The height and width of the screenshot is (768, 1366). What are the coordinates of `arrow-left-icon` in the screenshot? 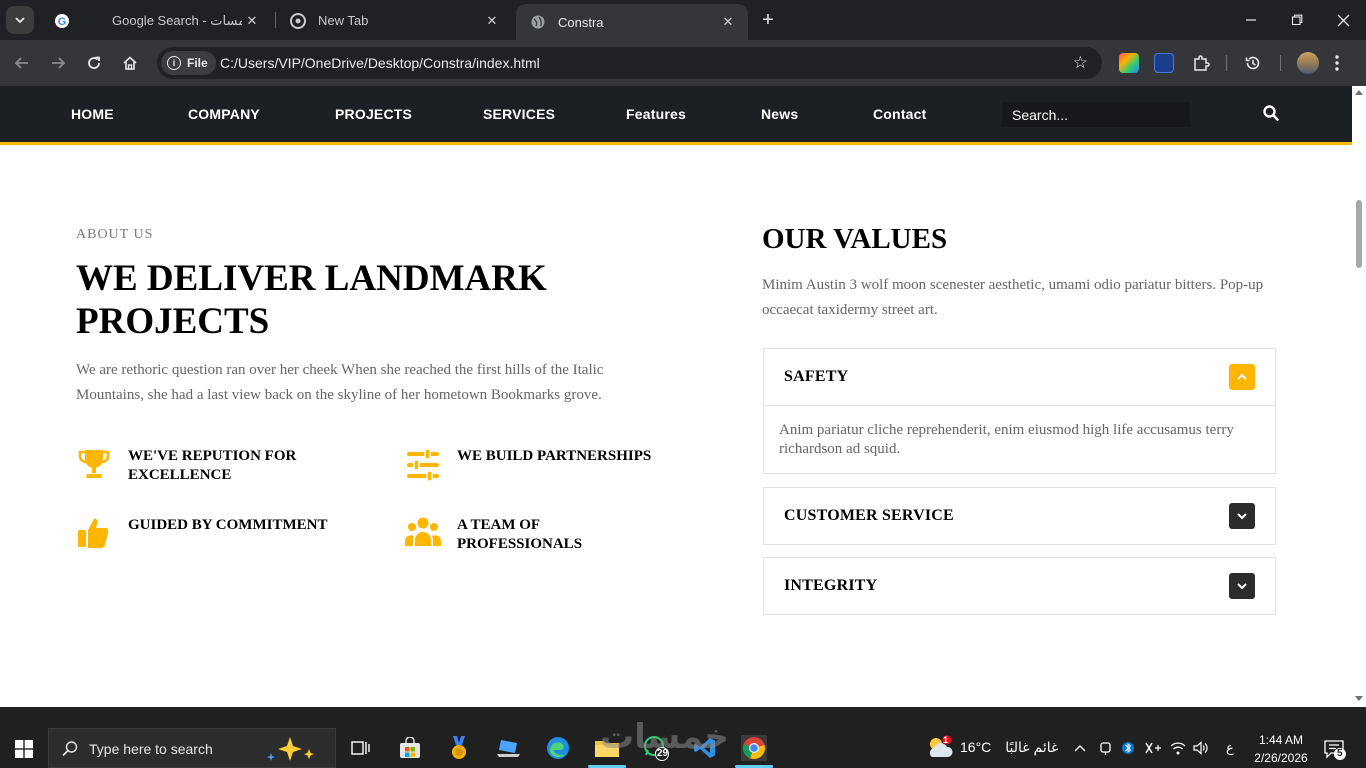 It's located at (21, 63).